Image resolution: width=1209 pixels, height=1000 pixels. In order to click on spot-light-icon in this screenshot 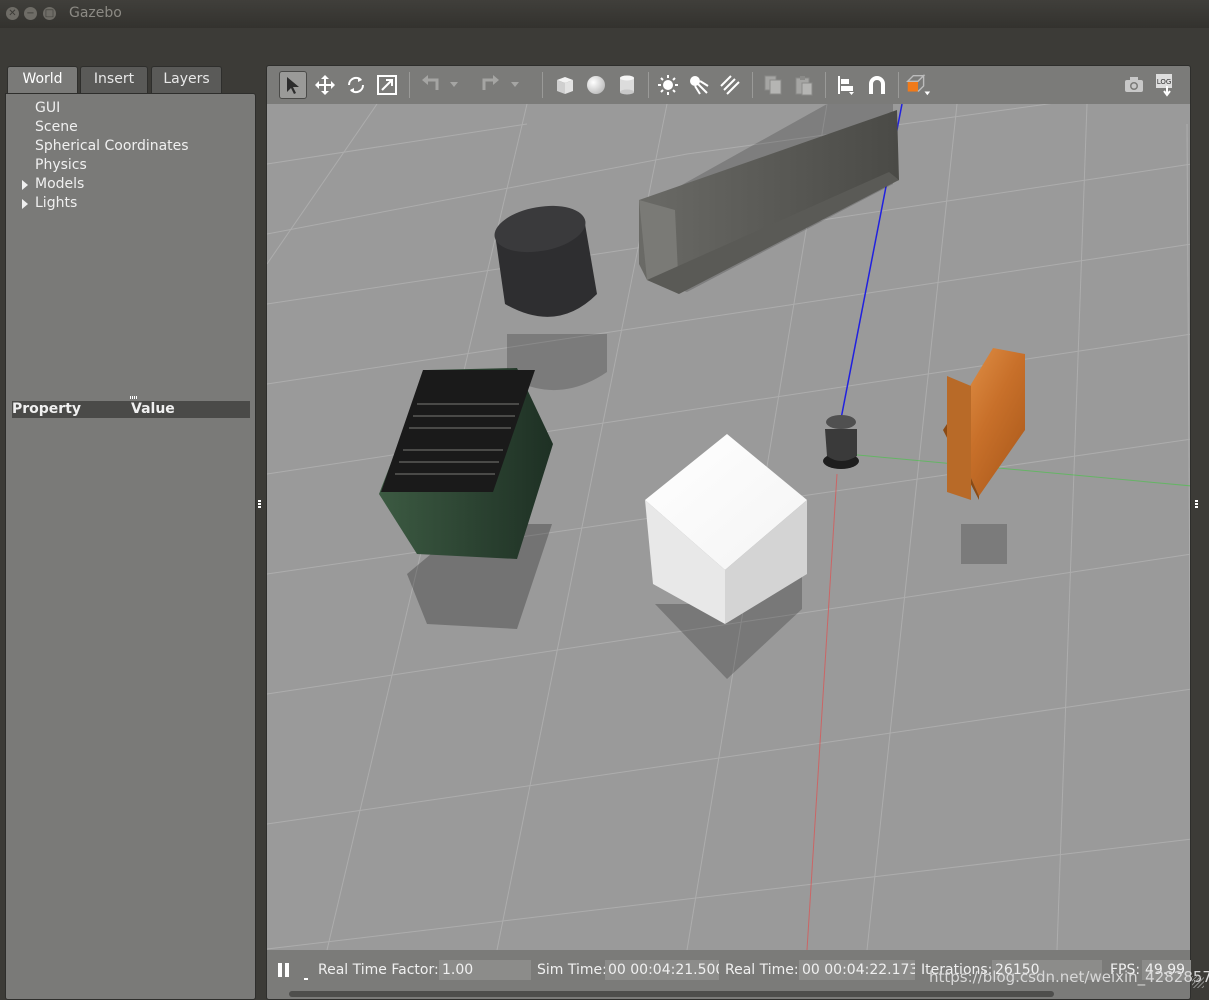, I will do `click(699, 85)`.